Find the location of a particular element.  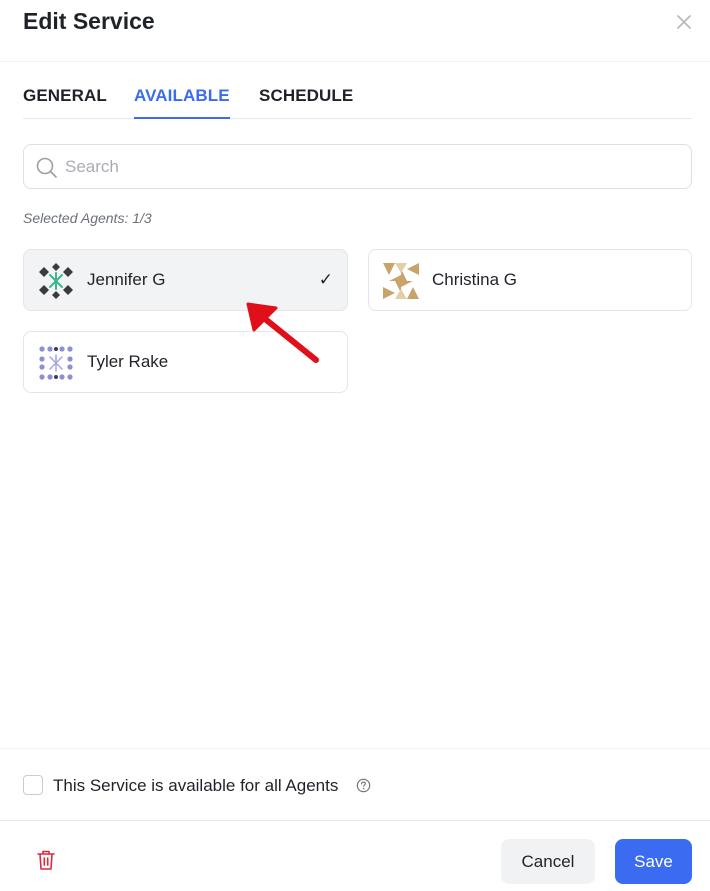

tab-available: AVAILABLE is located at coordinates (182, 98).